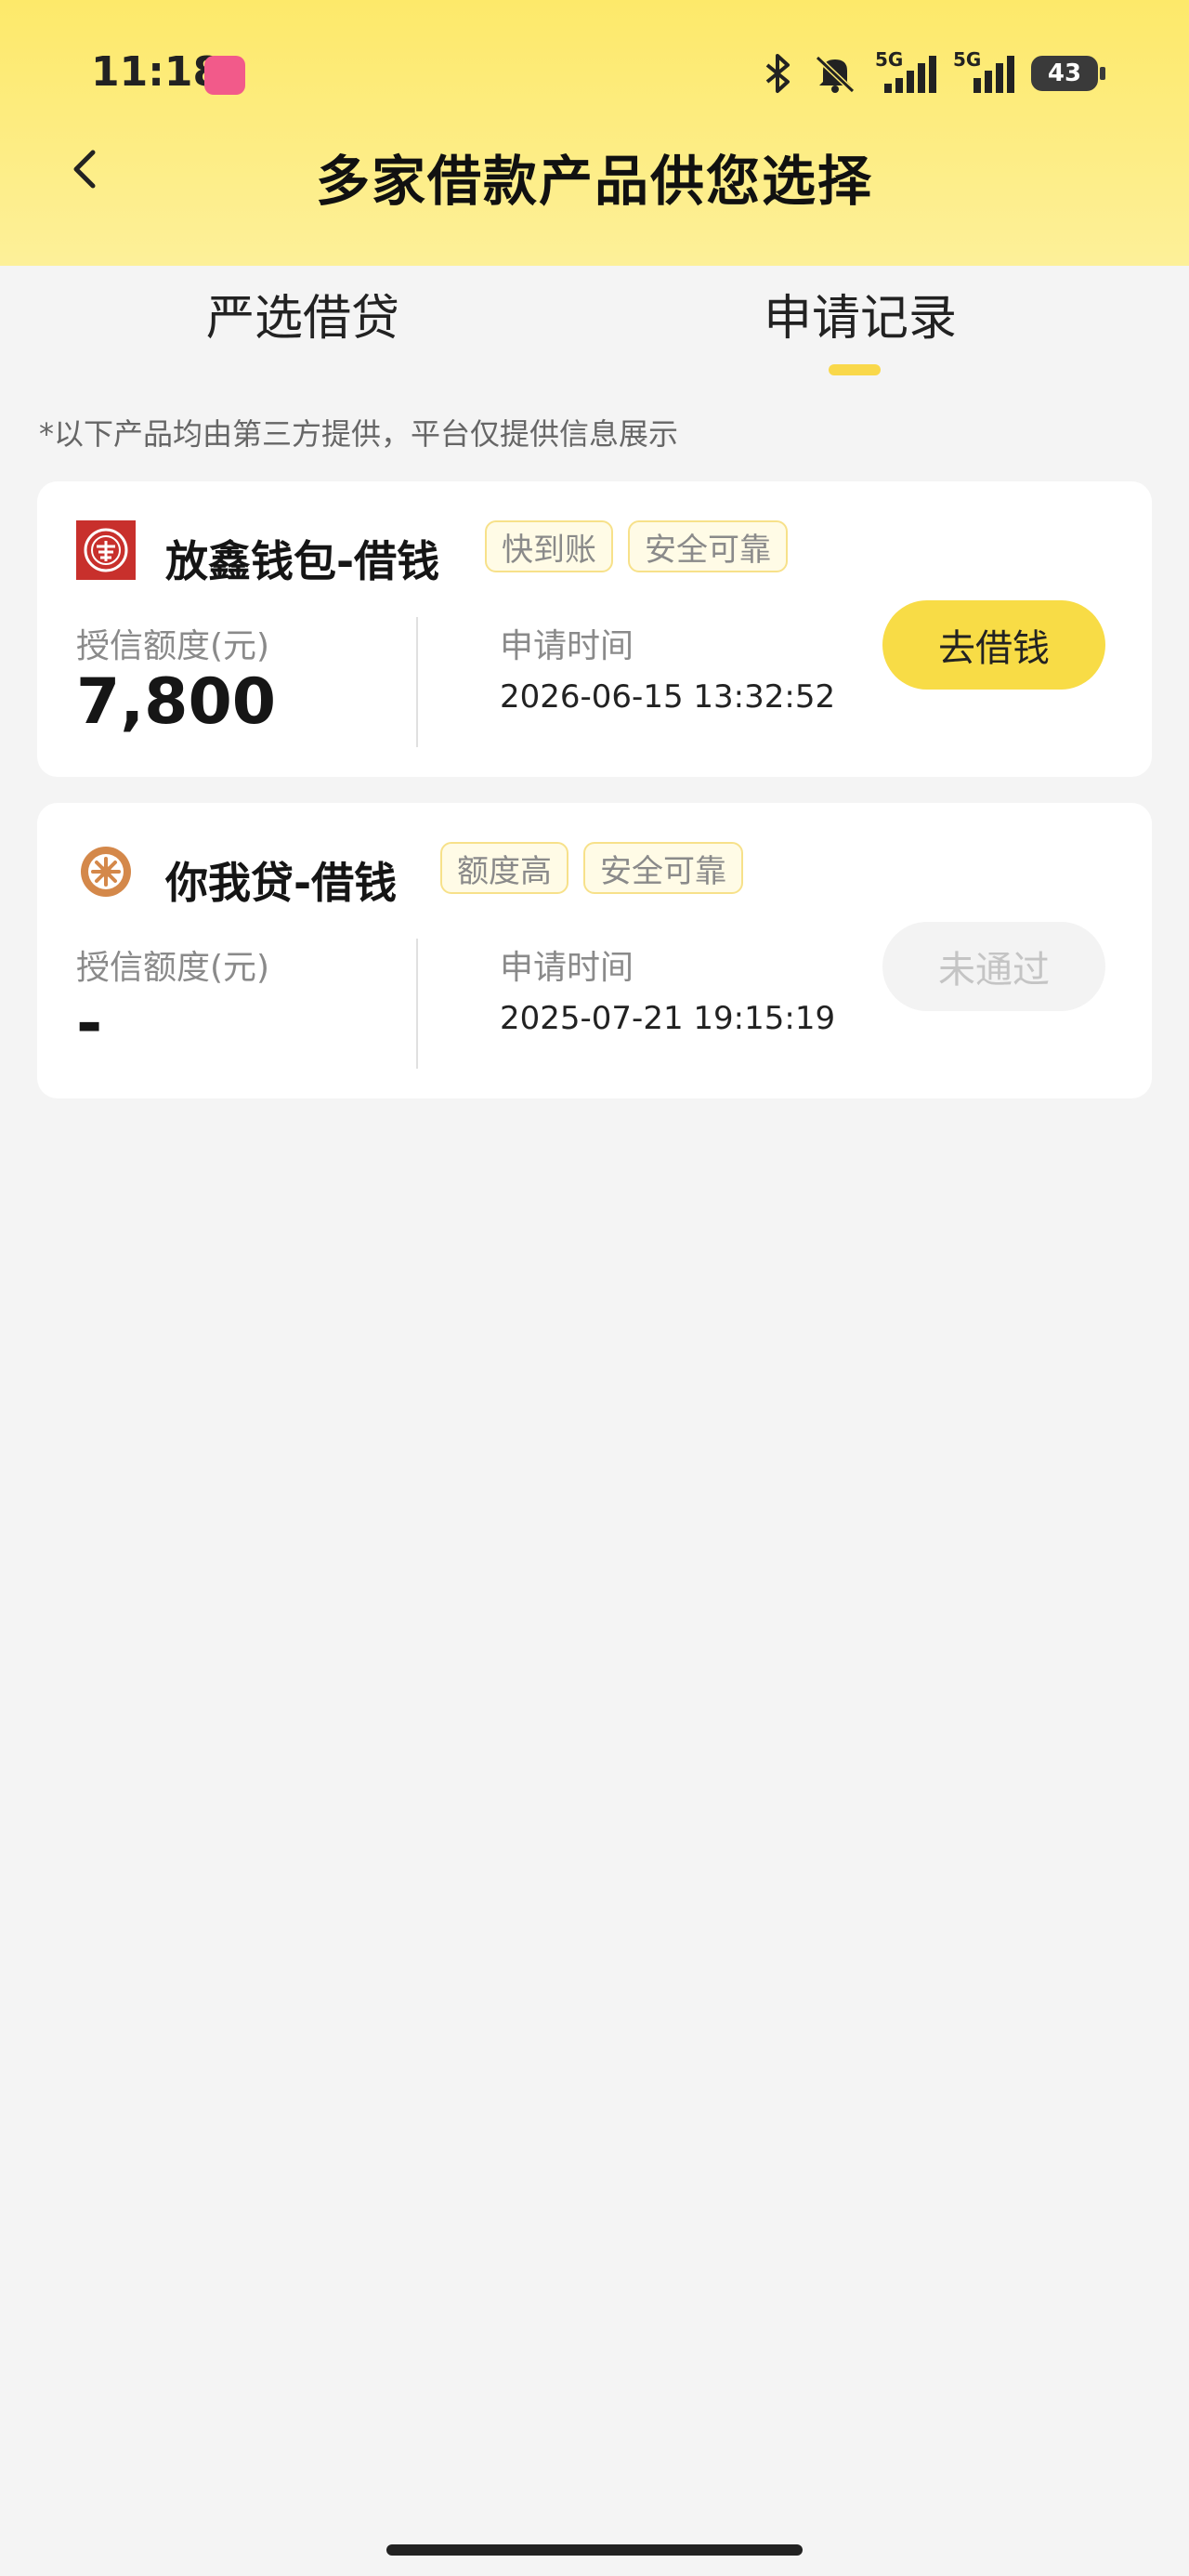  What do you see at coordinates (668, 697) in the screenshot?
I see `apply-time-value: 2026-06-15 13:32:52` at bounding box center [668, 697].